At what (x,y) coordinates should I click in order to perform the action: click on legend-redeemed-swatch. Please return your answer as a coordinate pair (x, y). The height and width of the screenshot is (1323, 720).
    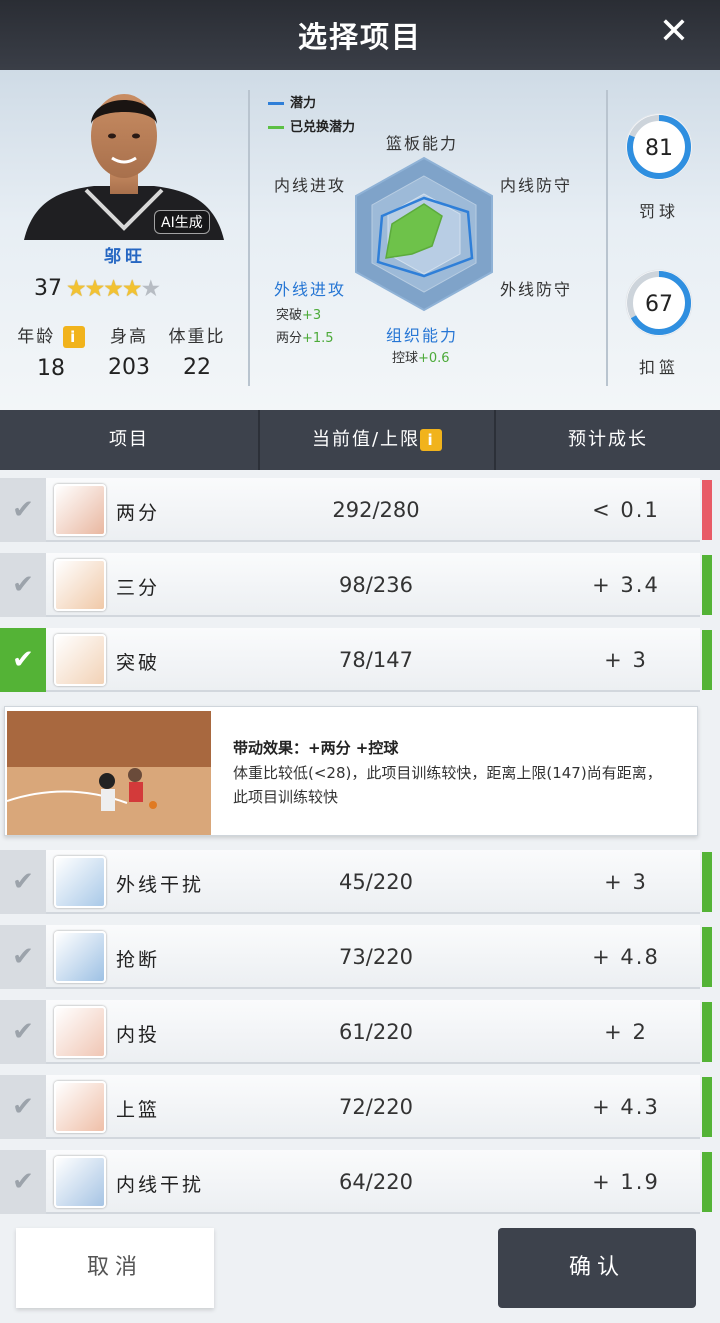
    Looking at the image, I should click on (276, 127).